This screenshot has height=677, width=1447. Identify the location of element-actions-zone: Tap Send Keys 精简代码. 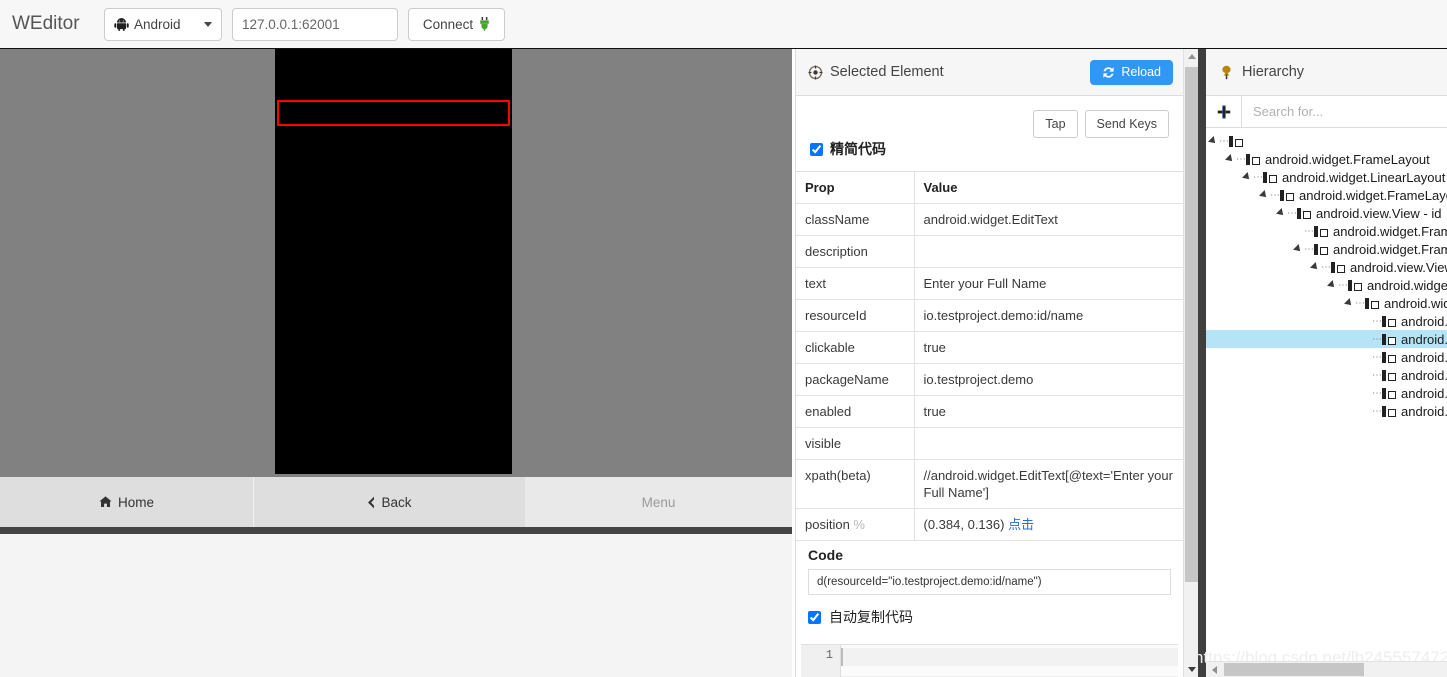
(989, 134).